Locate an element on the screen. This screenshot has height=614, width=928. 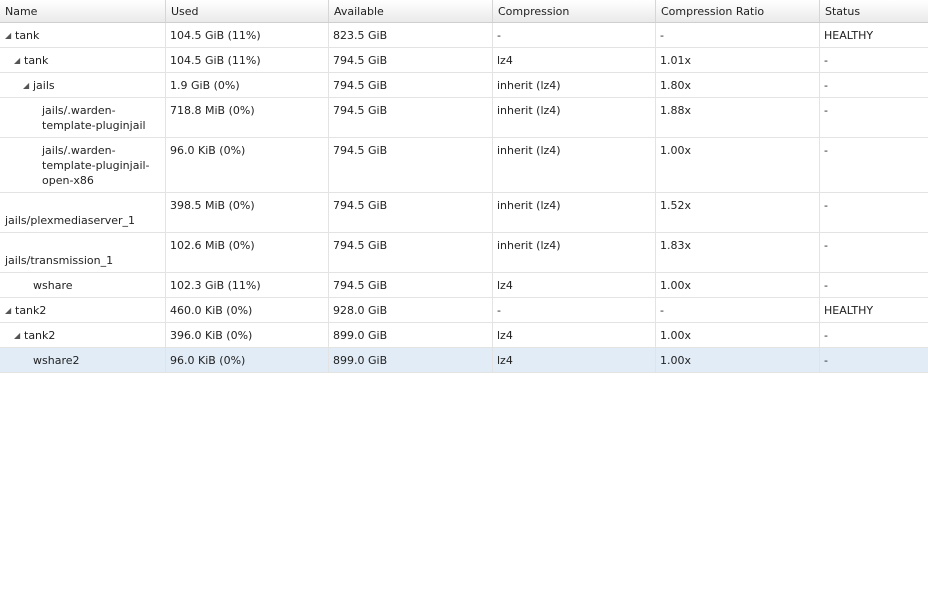
tree-row: ◢ tank2 396.0 KiB (0%) 899.0 GiB lz4 1.00x - is located at coordinates (464, 335).